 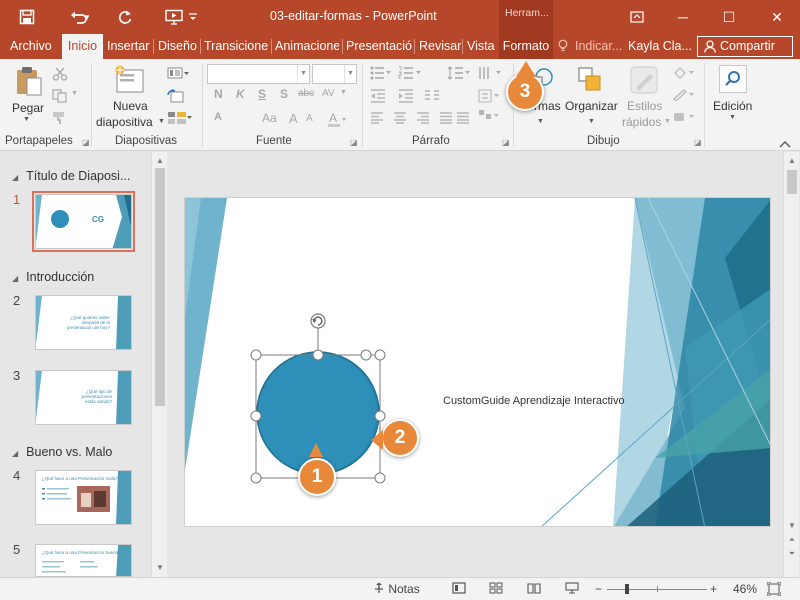 I want to click on ribbon-display-options-icon, so click(x=637, y=17).